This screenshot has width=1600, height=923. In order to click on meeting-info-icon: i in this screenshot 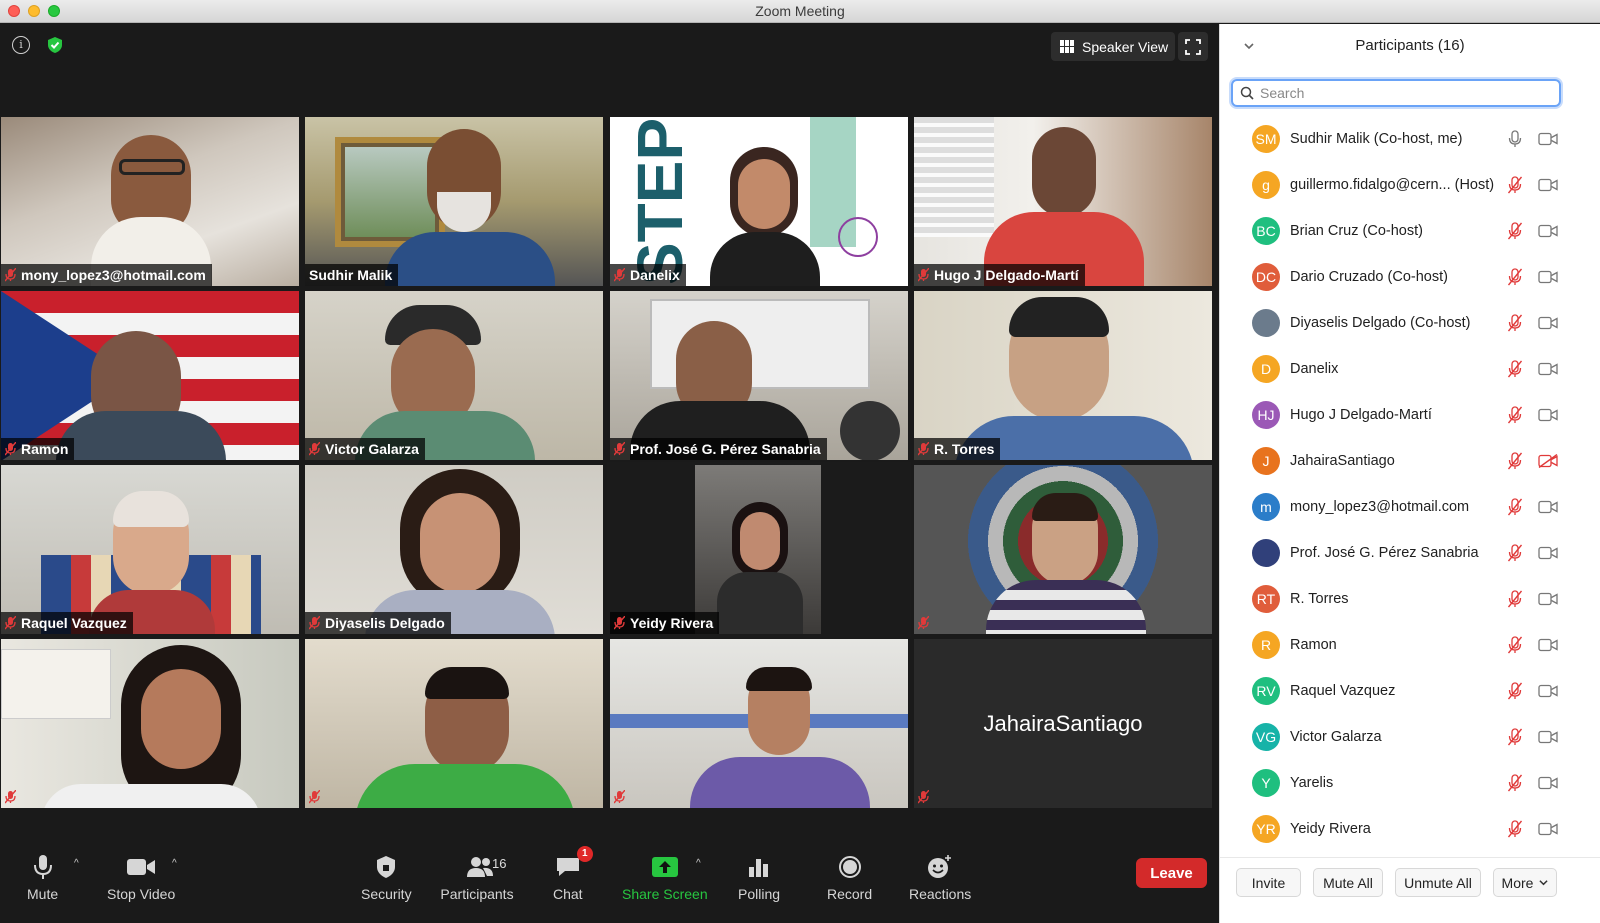, I will do `click(21, 45)`.